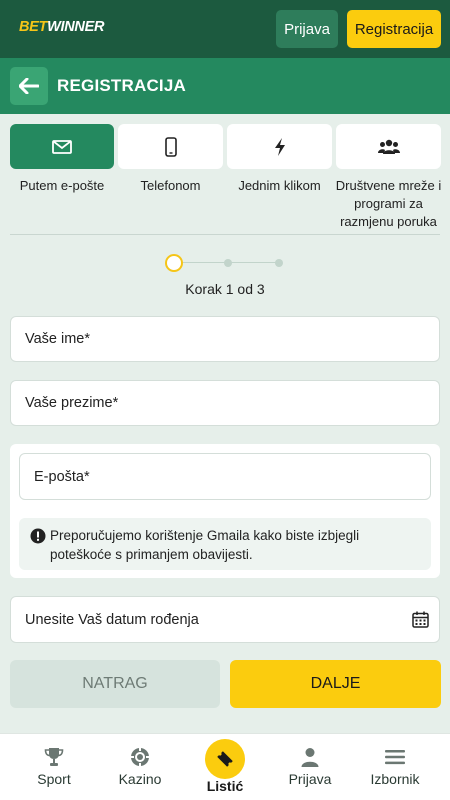 The width and height of the screenshot is (450, 800). I want to click on nav-ticket: Listić, so click(225, 767).